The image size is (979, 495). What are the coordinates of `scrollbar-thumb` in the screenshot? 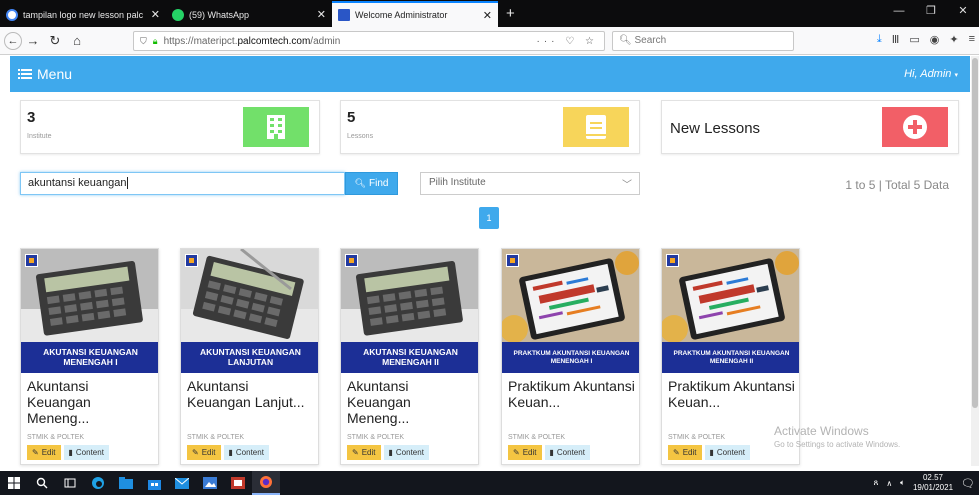 It's located at (975, 233).